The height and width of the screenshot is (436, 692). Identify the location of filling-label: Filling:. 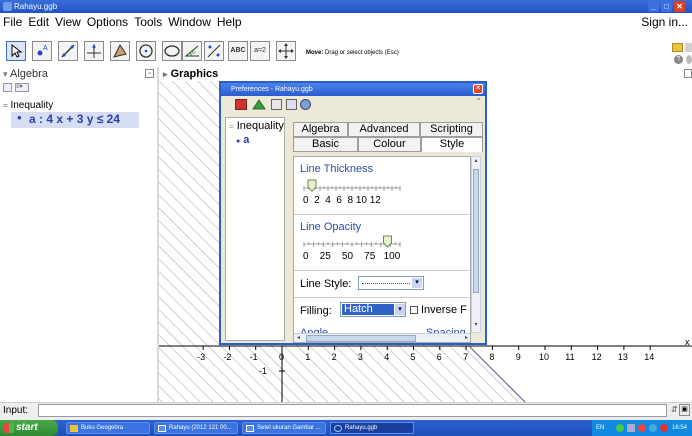
(316, 311).